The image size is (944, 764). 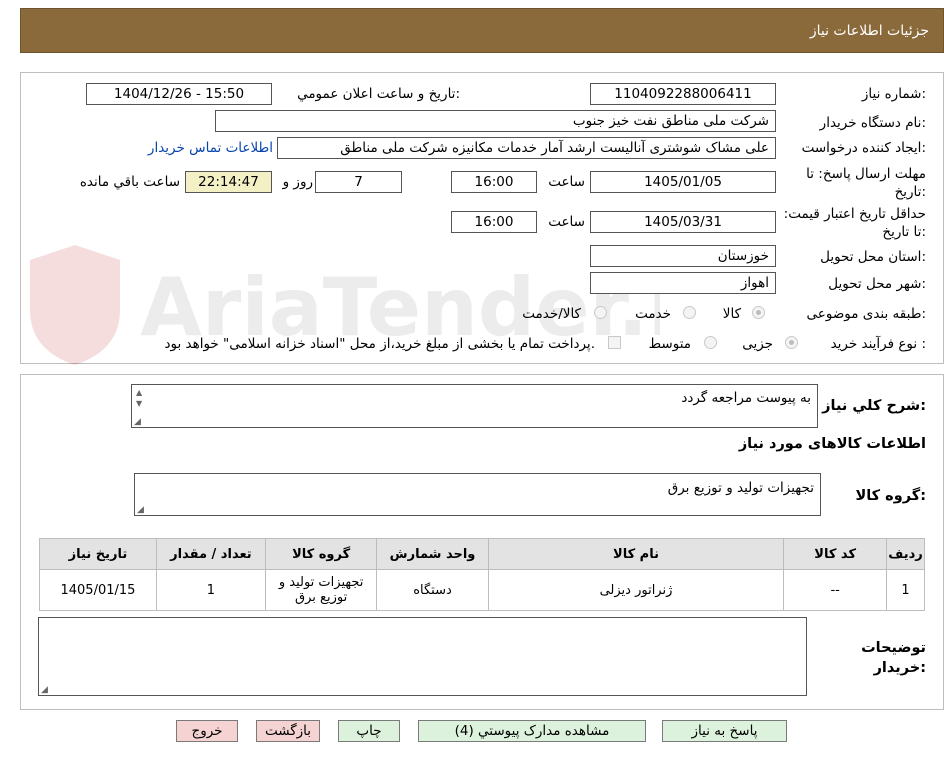 What do you see at coordinates (566, 222) in the screenshot?
I see `validity-time-label: ساعت` at bounding box center [566, 222].